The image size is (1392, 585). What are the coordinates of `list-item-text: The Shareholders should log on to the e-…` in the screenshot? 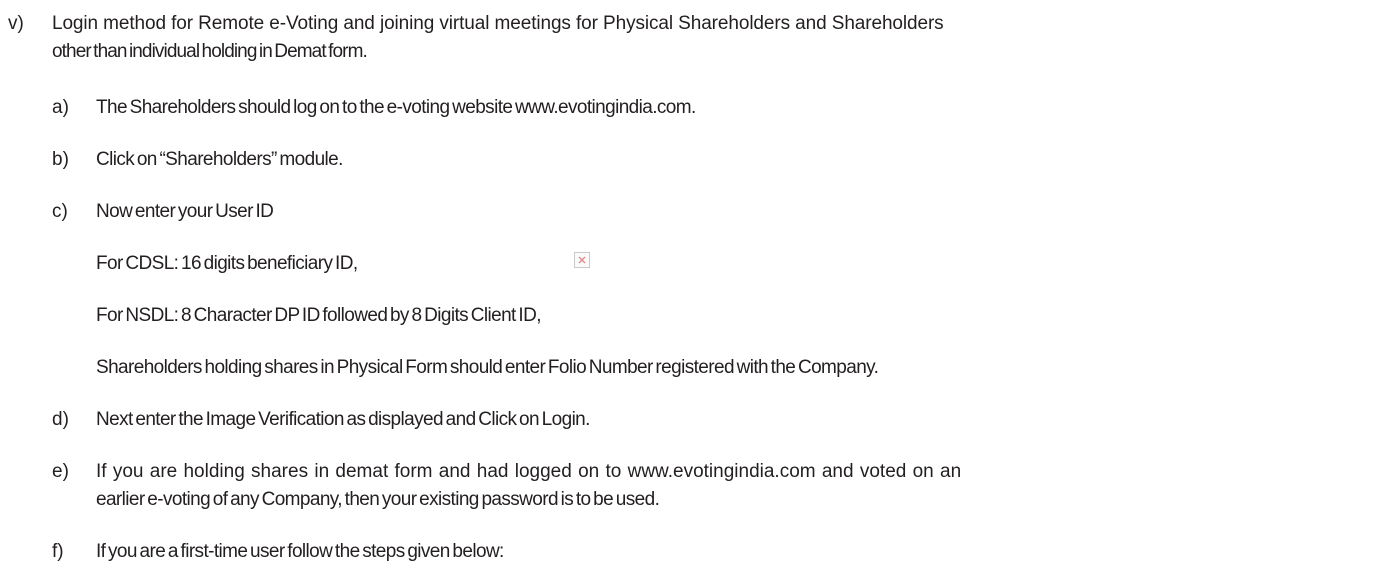 It's located at (396, 107).